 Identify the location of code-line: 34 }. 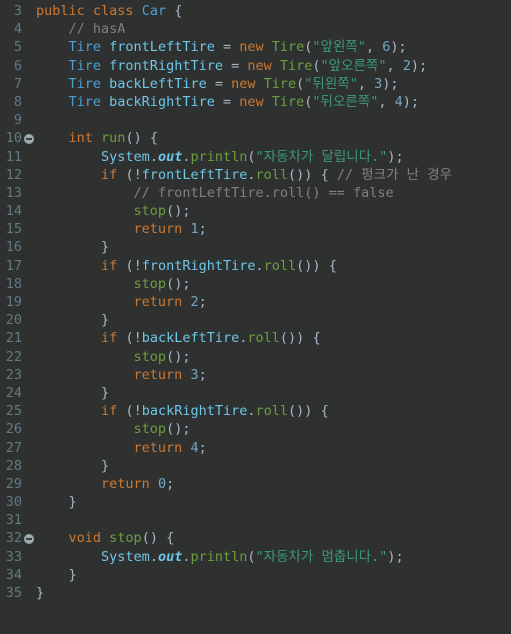
(255, 575).